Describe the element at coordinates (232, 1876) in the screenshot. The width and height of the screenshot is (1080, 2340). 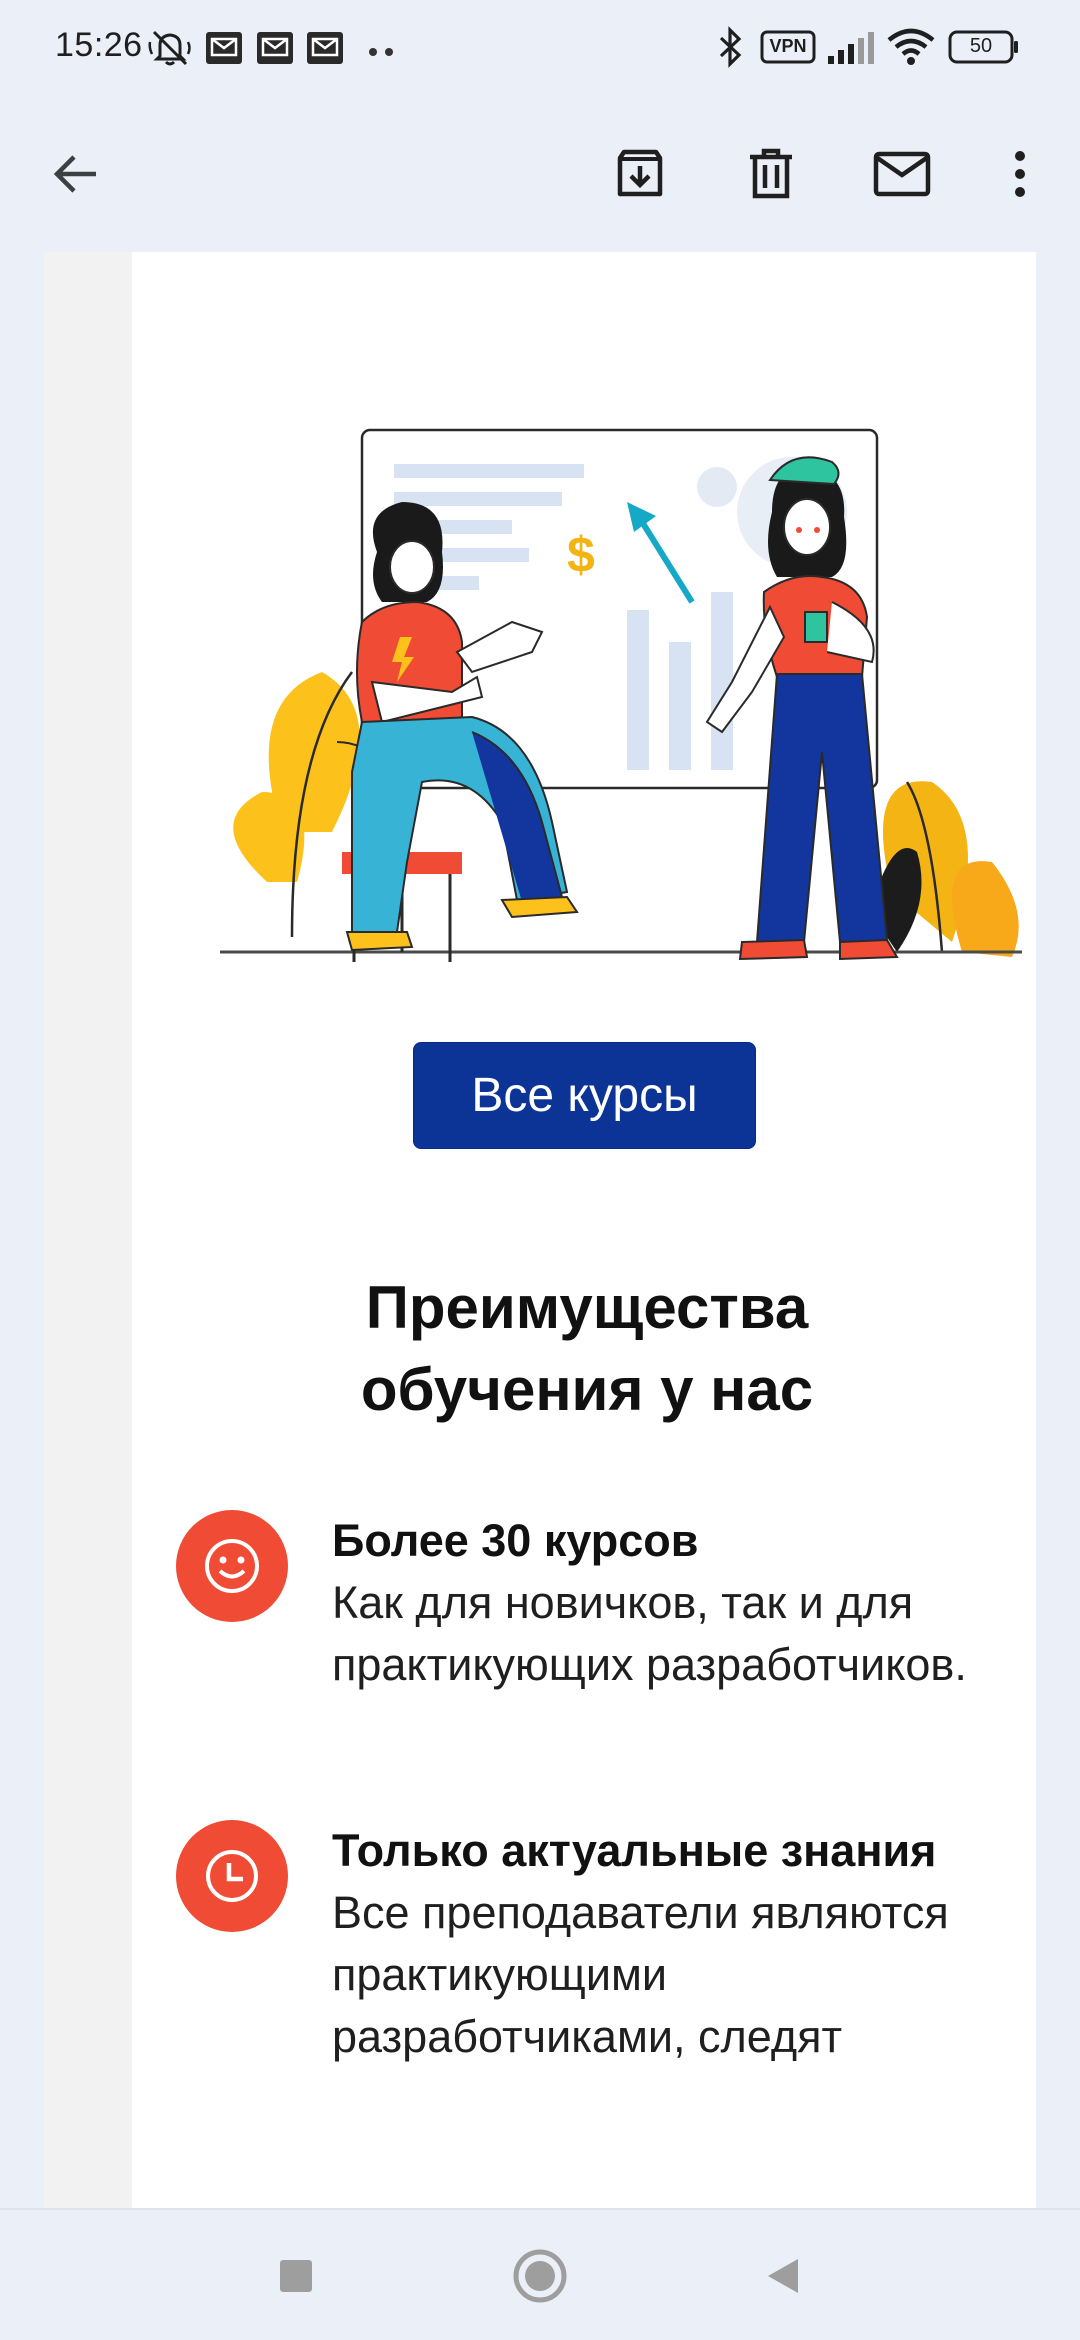
I see `clock-icon` at that location.